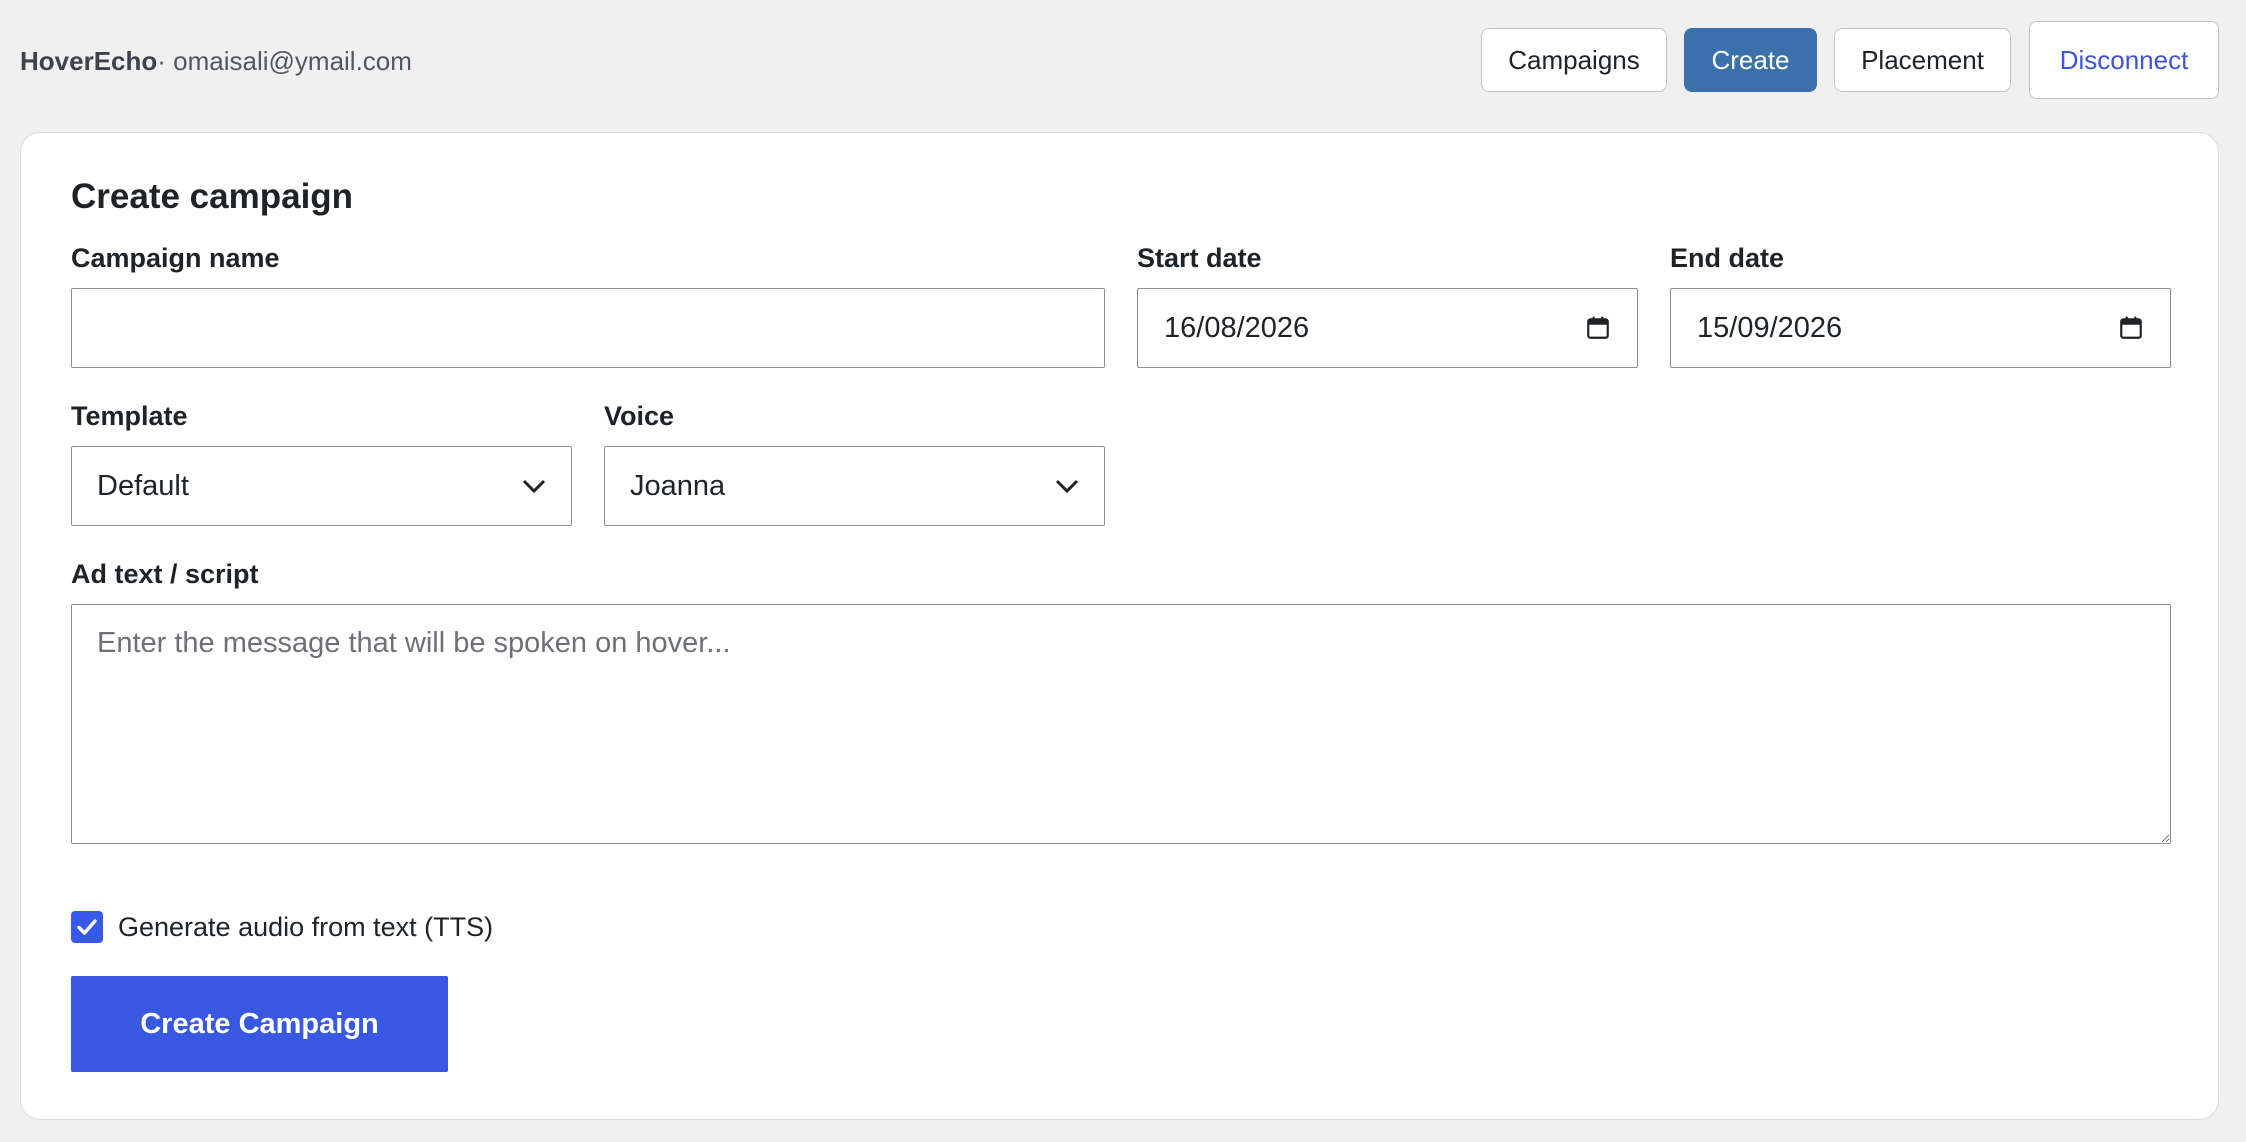 The image size is (2246, 1142). What do you see at coordinates (1387, 328) in the screenshot?
I see `start-date-input: 16/08/2026` at bounding box center [1387, 328].